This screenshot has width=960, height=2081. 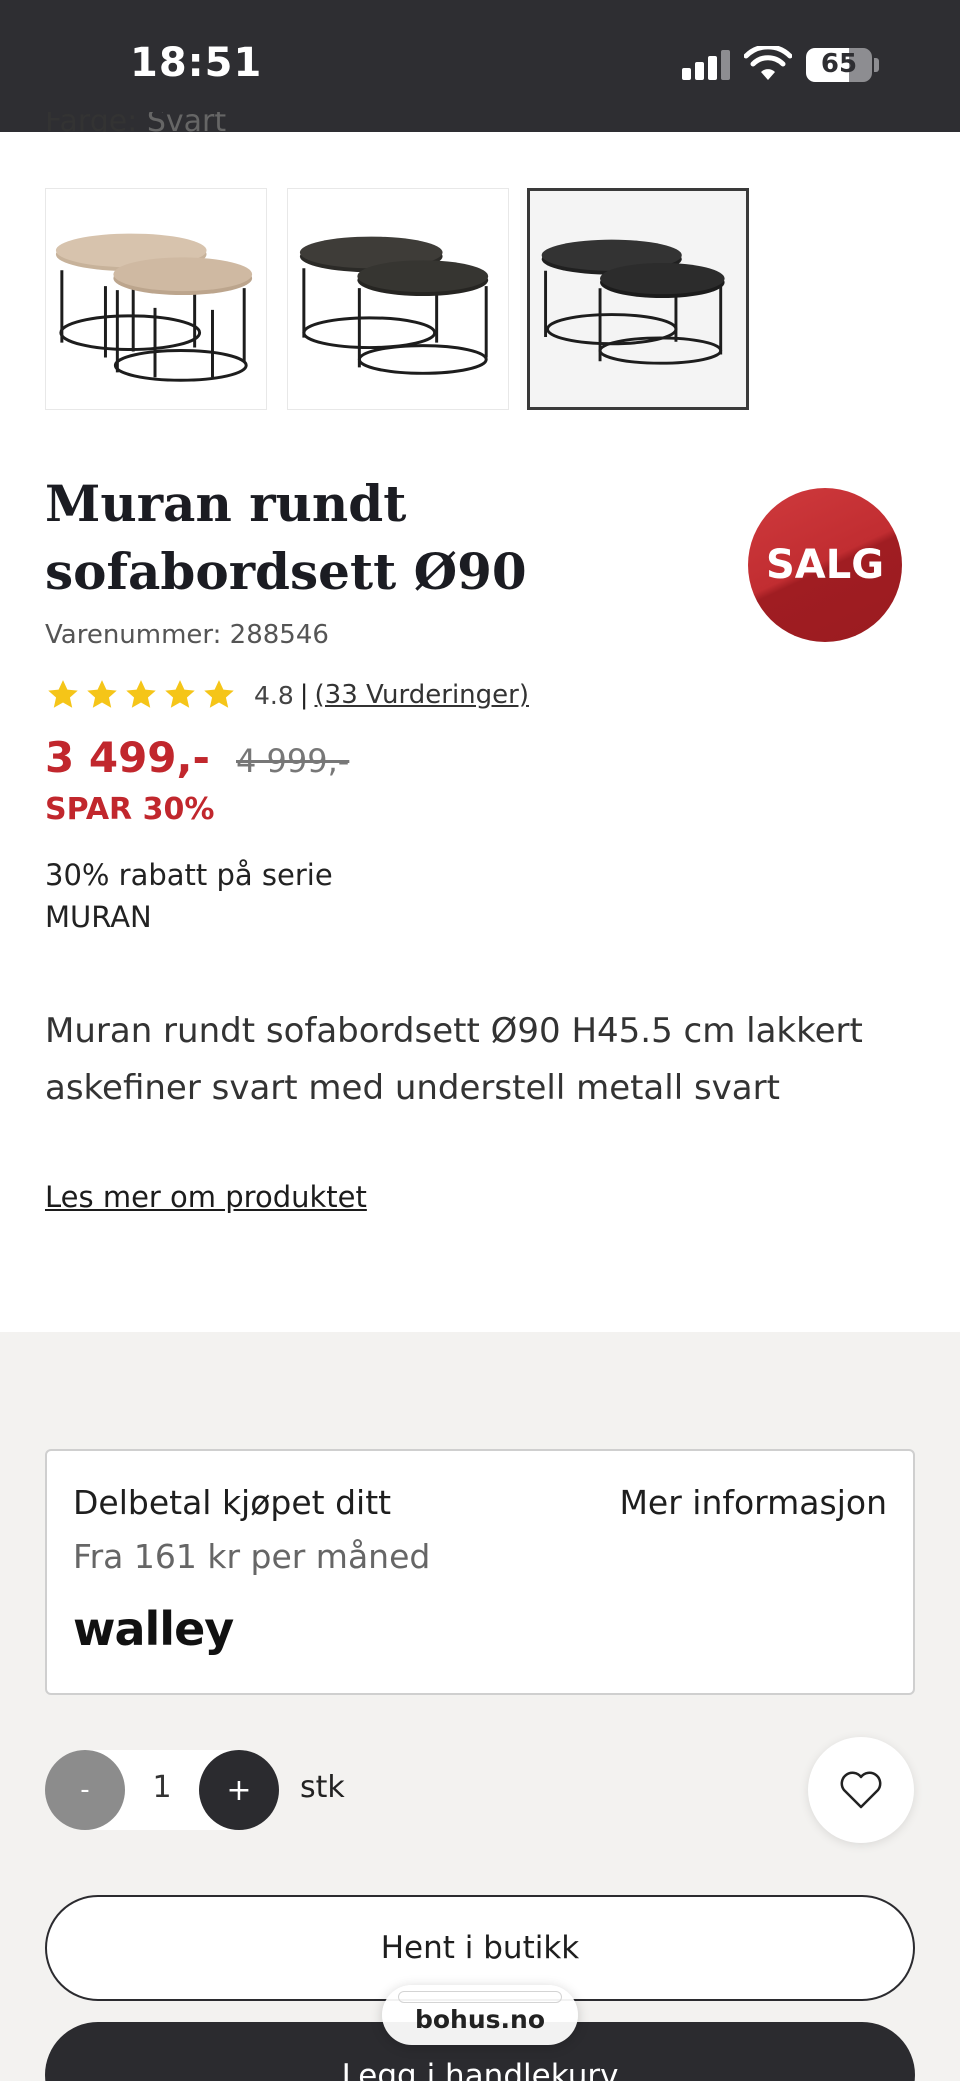 What do you see at coordinates (130, 809) in the screenshot?
I see `saving-label: SPAR 30%` at bounding box center [130, 809].